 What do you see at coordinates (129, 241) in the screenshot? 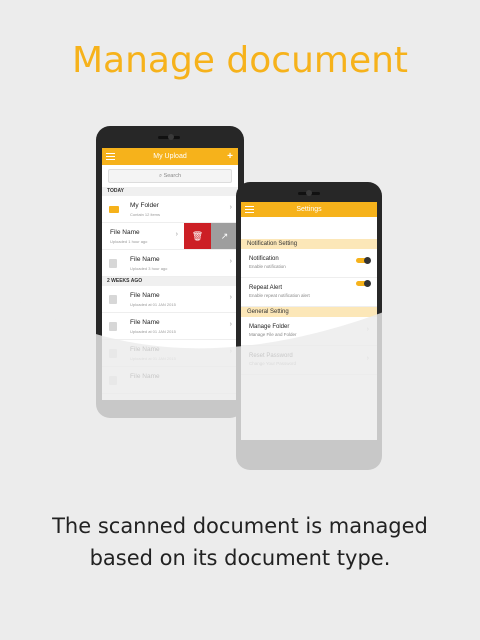
I see `item-subtitle: Uploaded 1 hour ago` at bounding box center [129, 241].